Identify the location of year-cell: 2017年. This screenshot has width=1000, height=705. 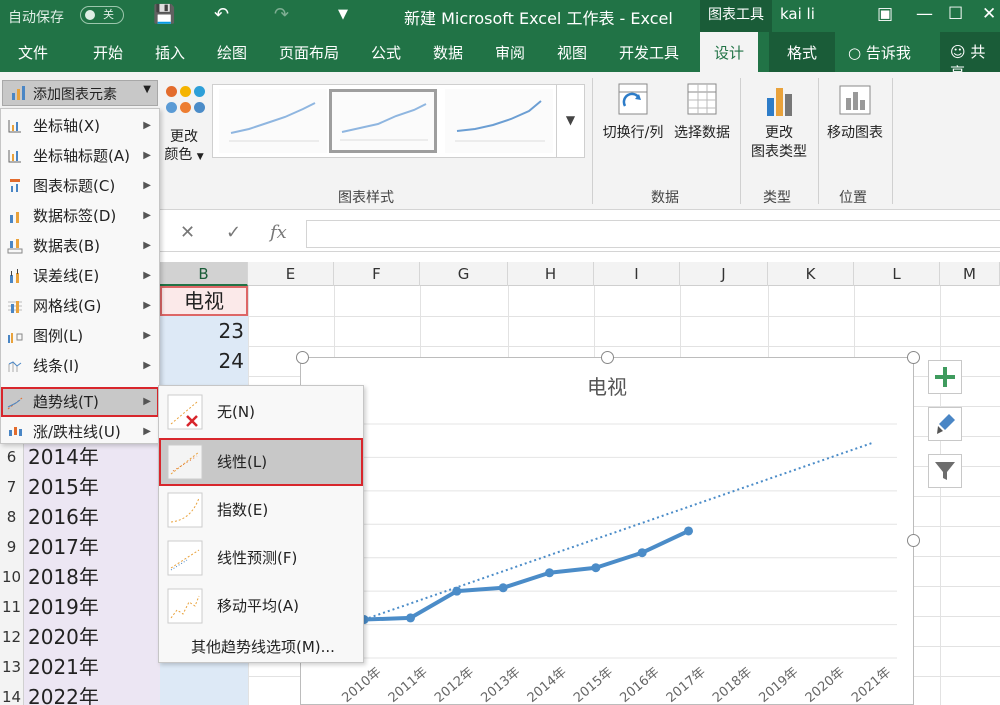
(92, 547).